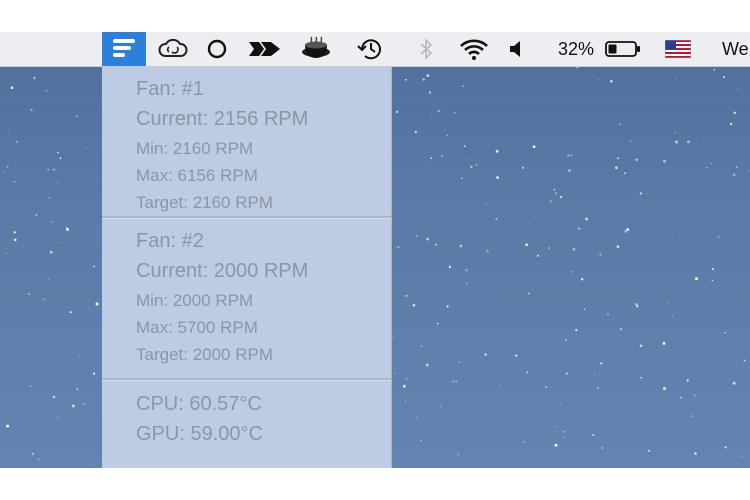 This screenshot has width=750, height=500. Describe the element at coordinates (195, 300) in the screenshot. I see `fan-min-rpm: Min: 2000 RPM` at that location.